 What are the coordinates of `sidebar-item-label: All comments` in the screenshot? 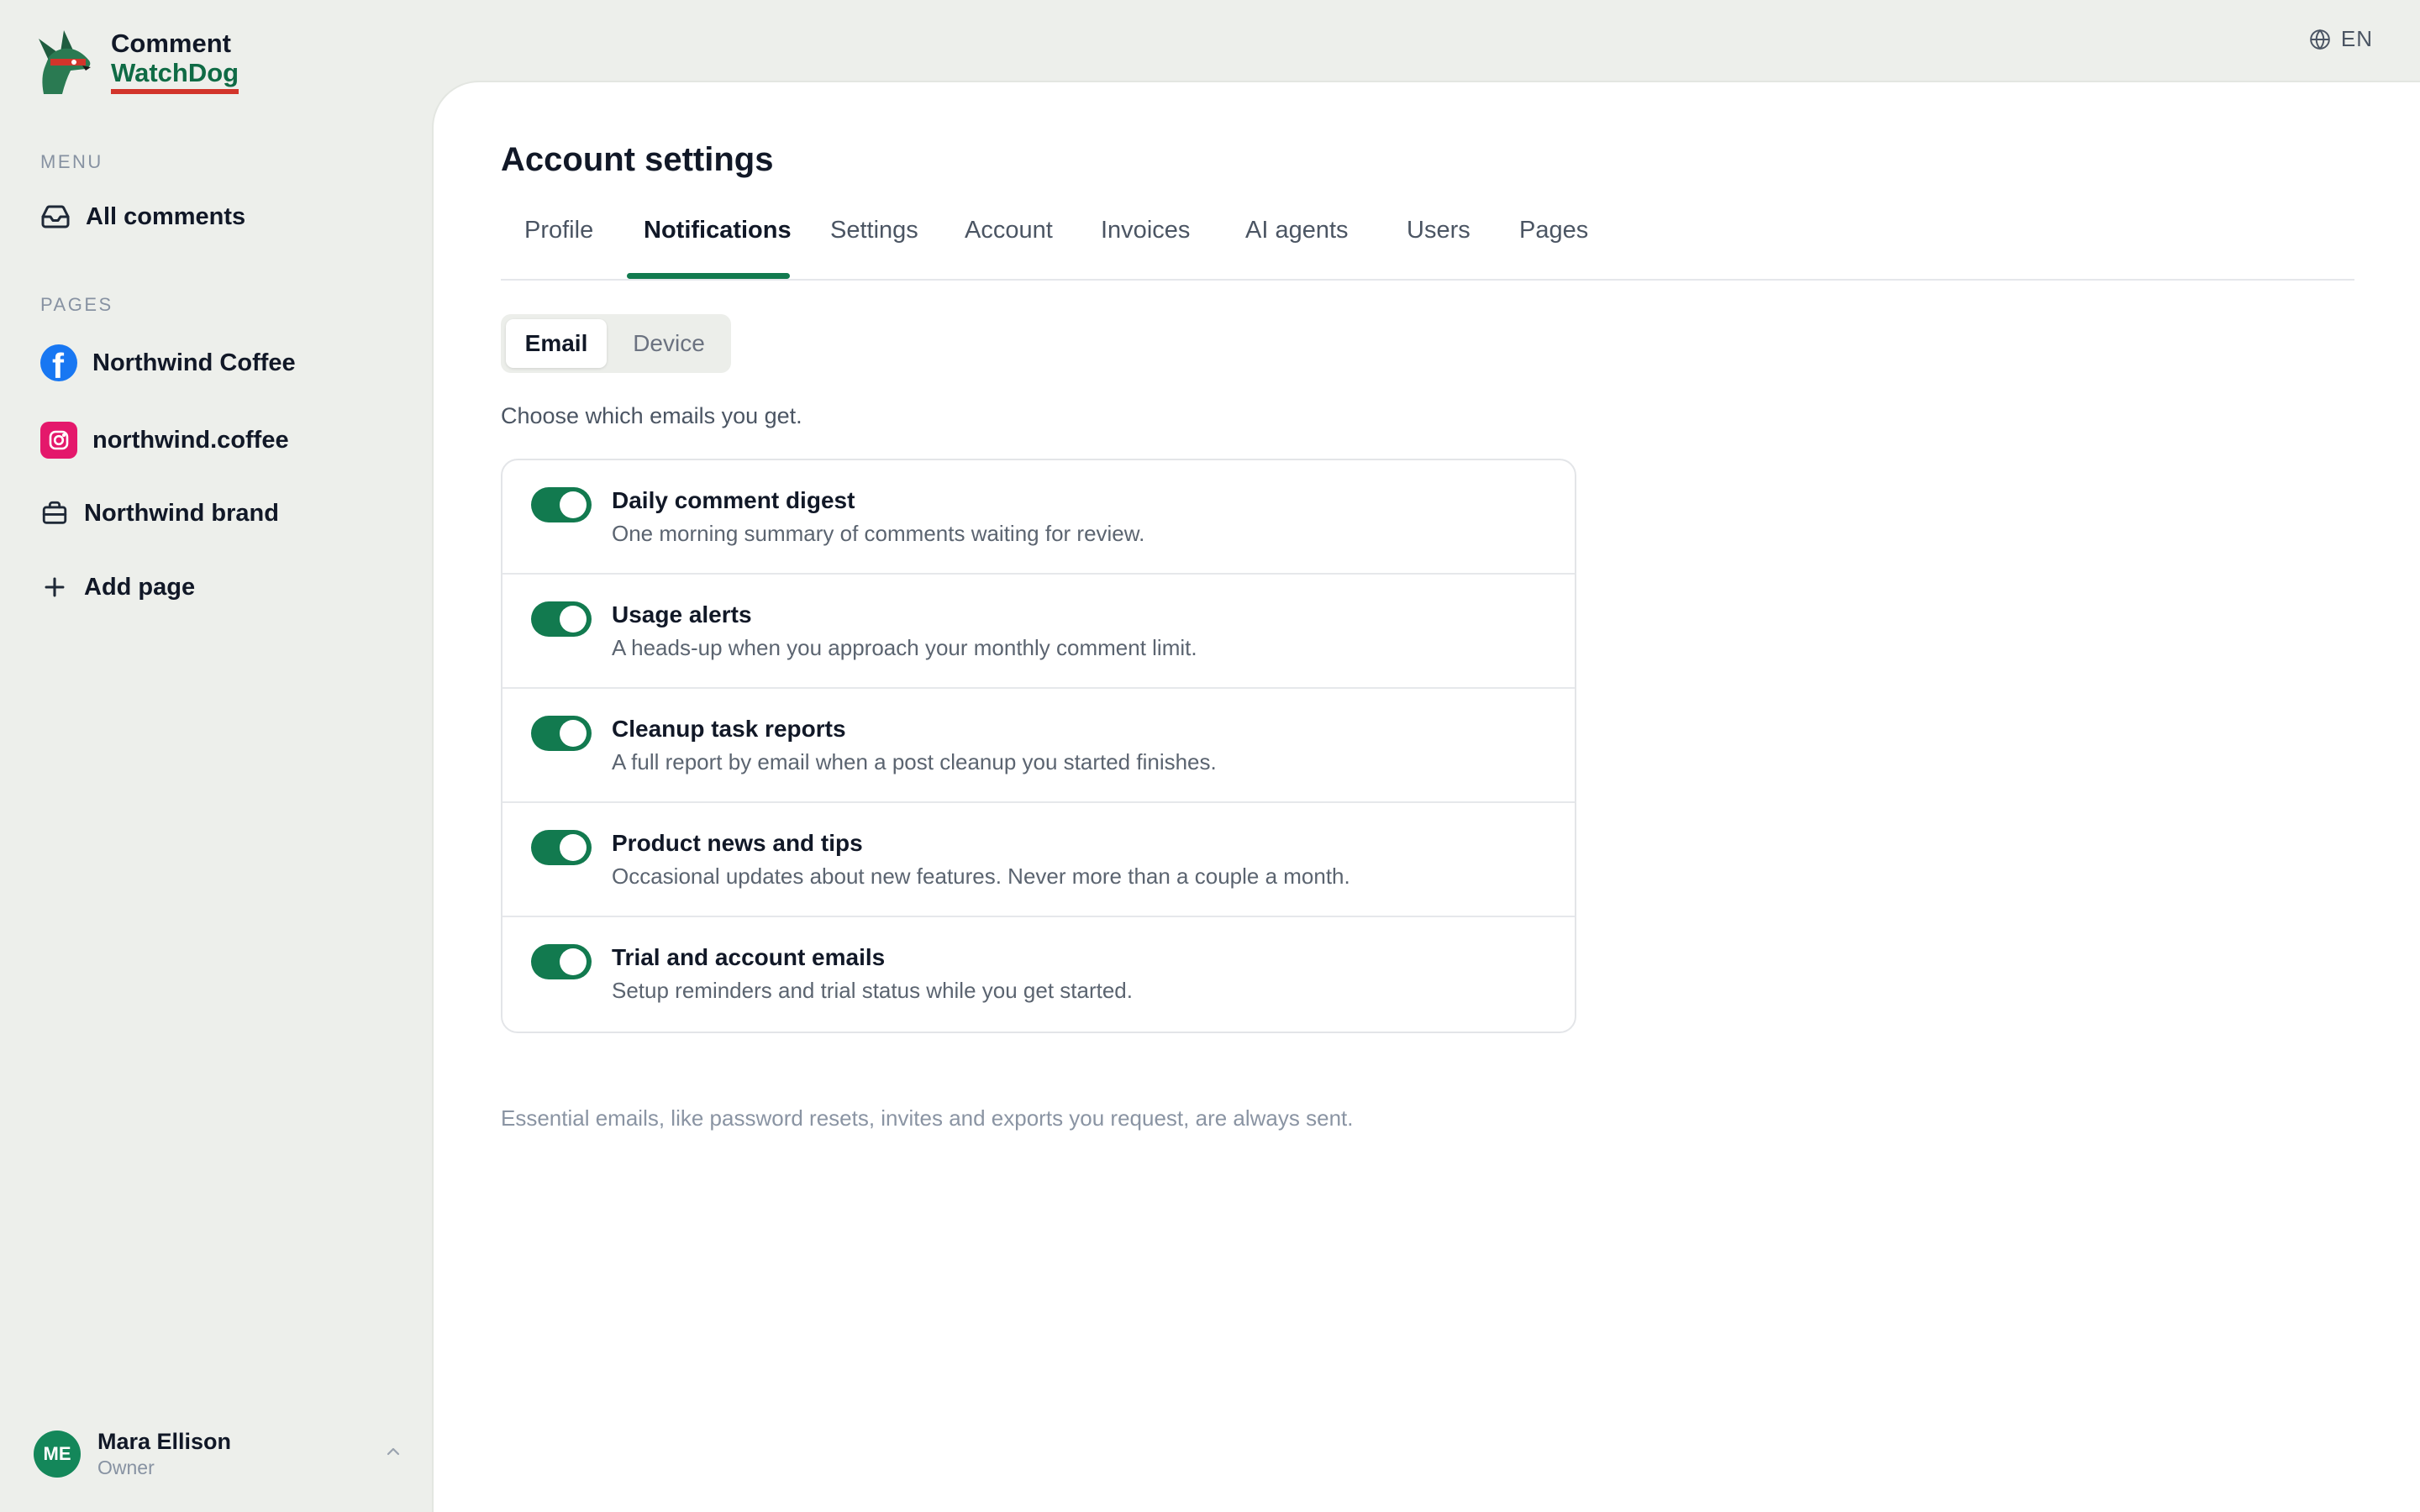 It's located at (166, 216).